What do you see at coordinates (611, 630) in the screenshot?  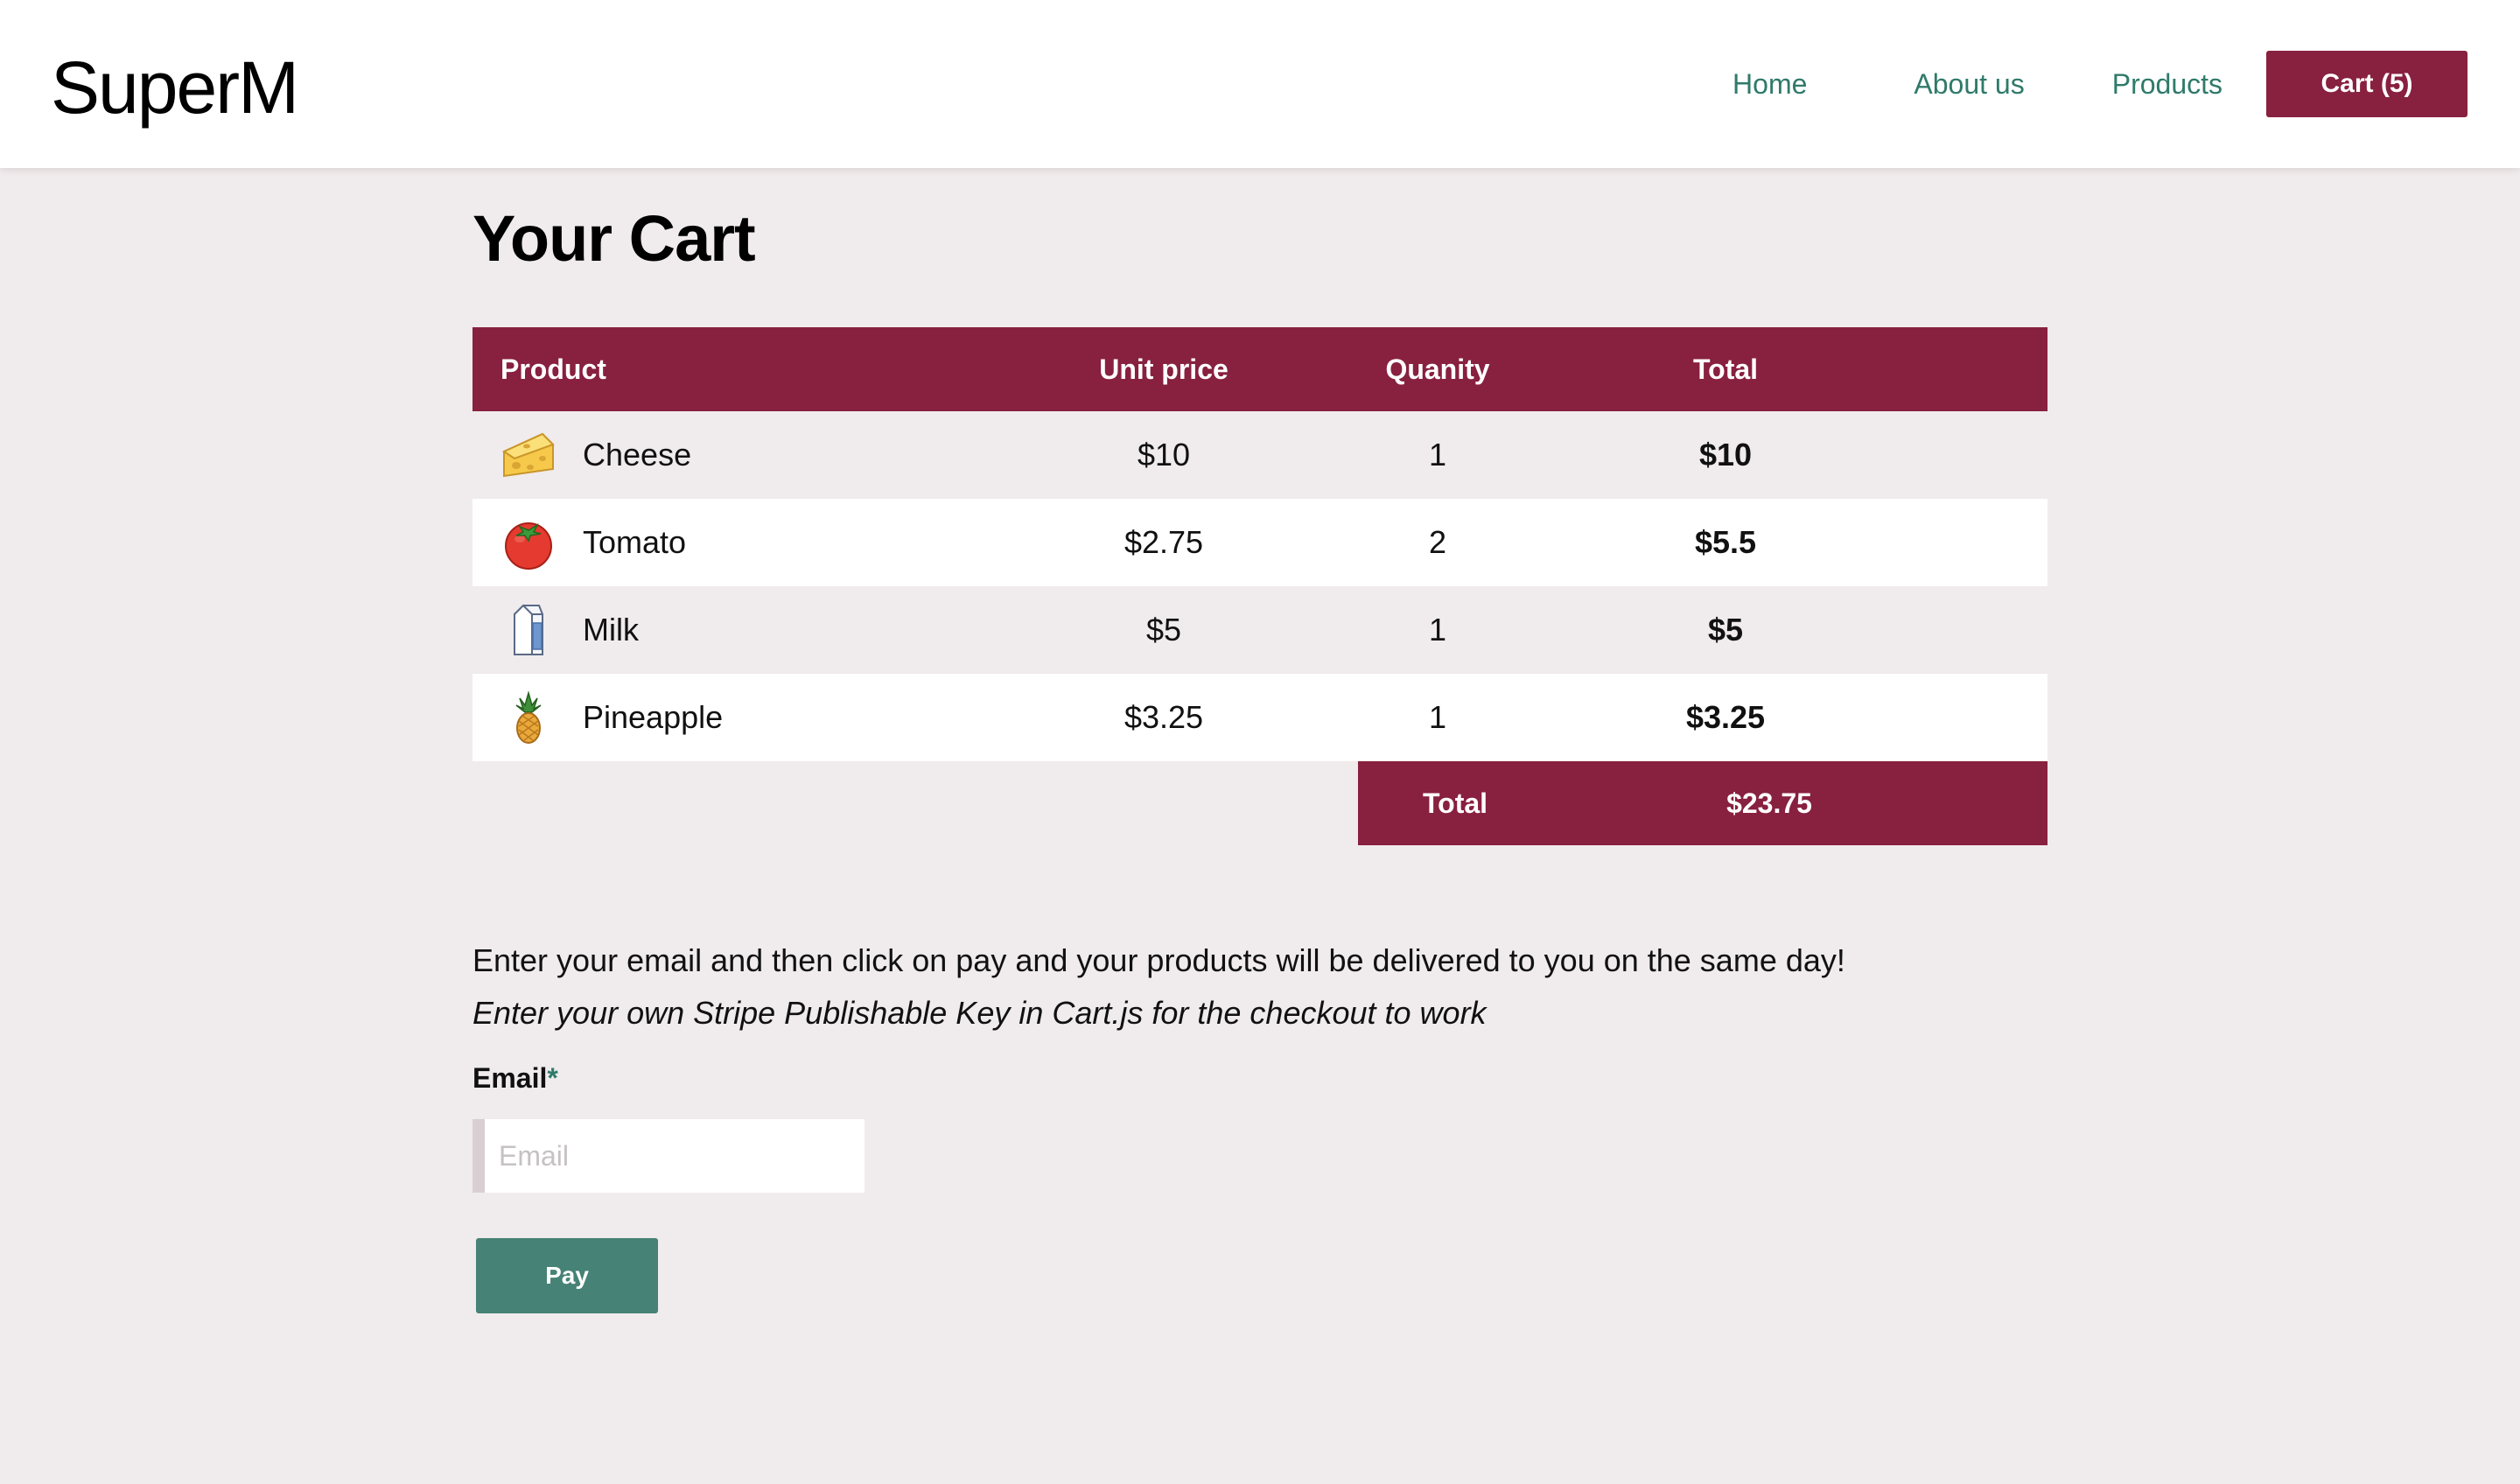 I see `product-name: Milk` at bounding box center [611, 630].